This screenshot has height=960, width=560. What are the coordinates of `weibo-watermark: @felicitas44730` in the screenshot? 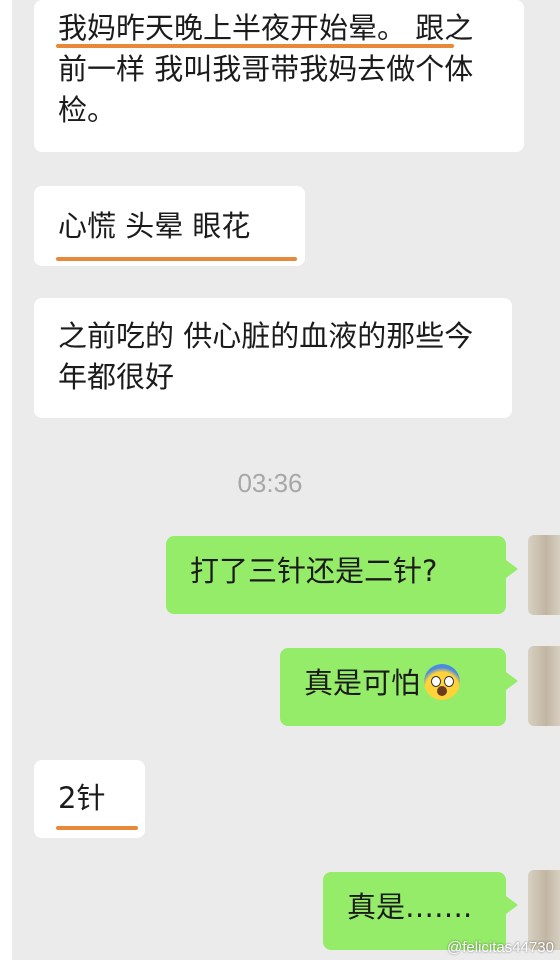 It's located at (500, 947).